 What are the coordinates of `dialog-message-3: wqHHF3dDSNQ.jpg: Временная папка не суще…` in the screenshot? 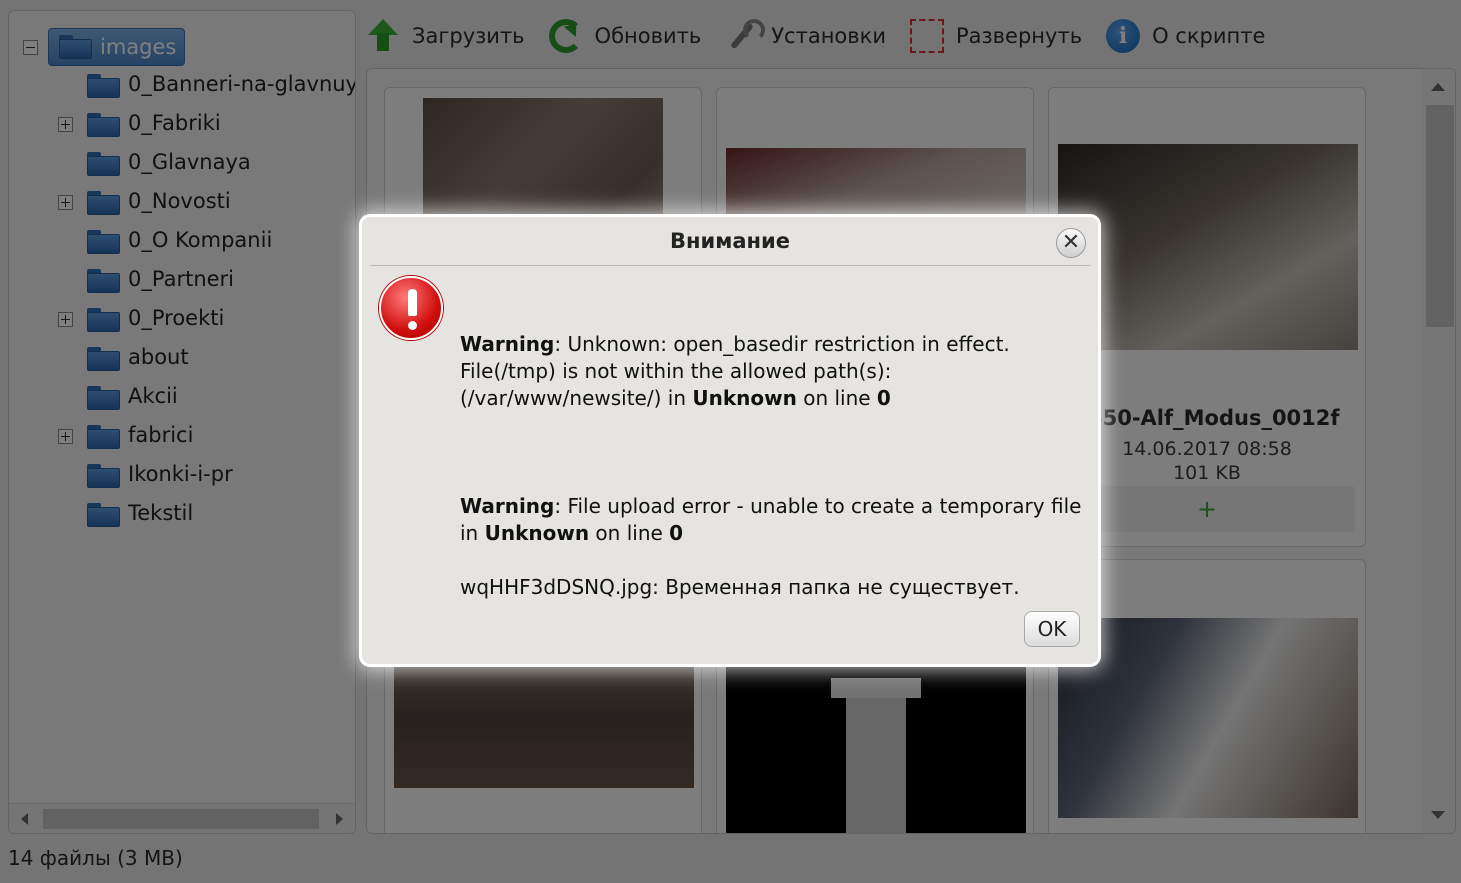 It's located at (740, 587).